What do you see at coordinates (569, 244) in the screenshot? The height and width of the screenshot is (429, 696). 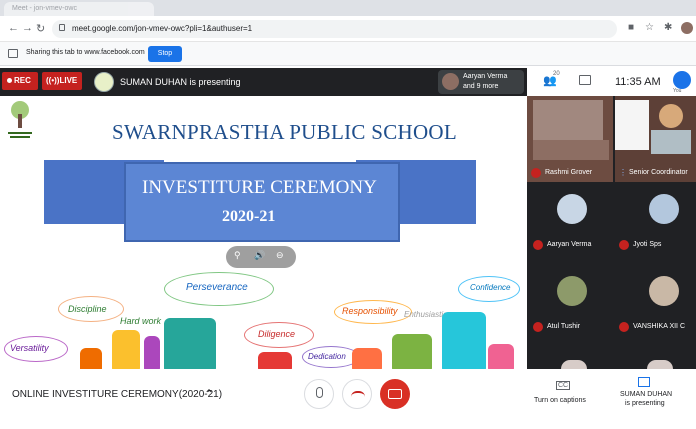 I see `participant-name: Aaryan Verma` at bounding box center [569, 244].